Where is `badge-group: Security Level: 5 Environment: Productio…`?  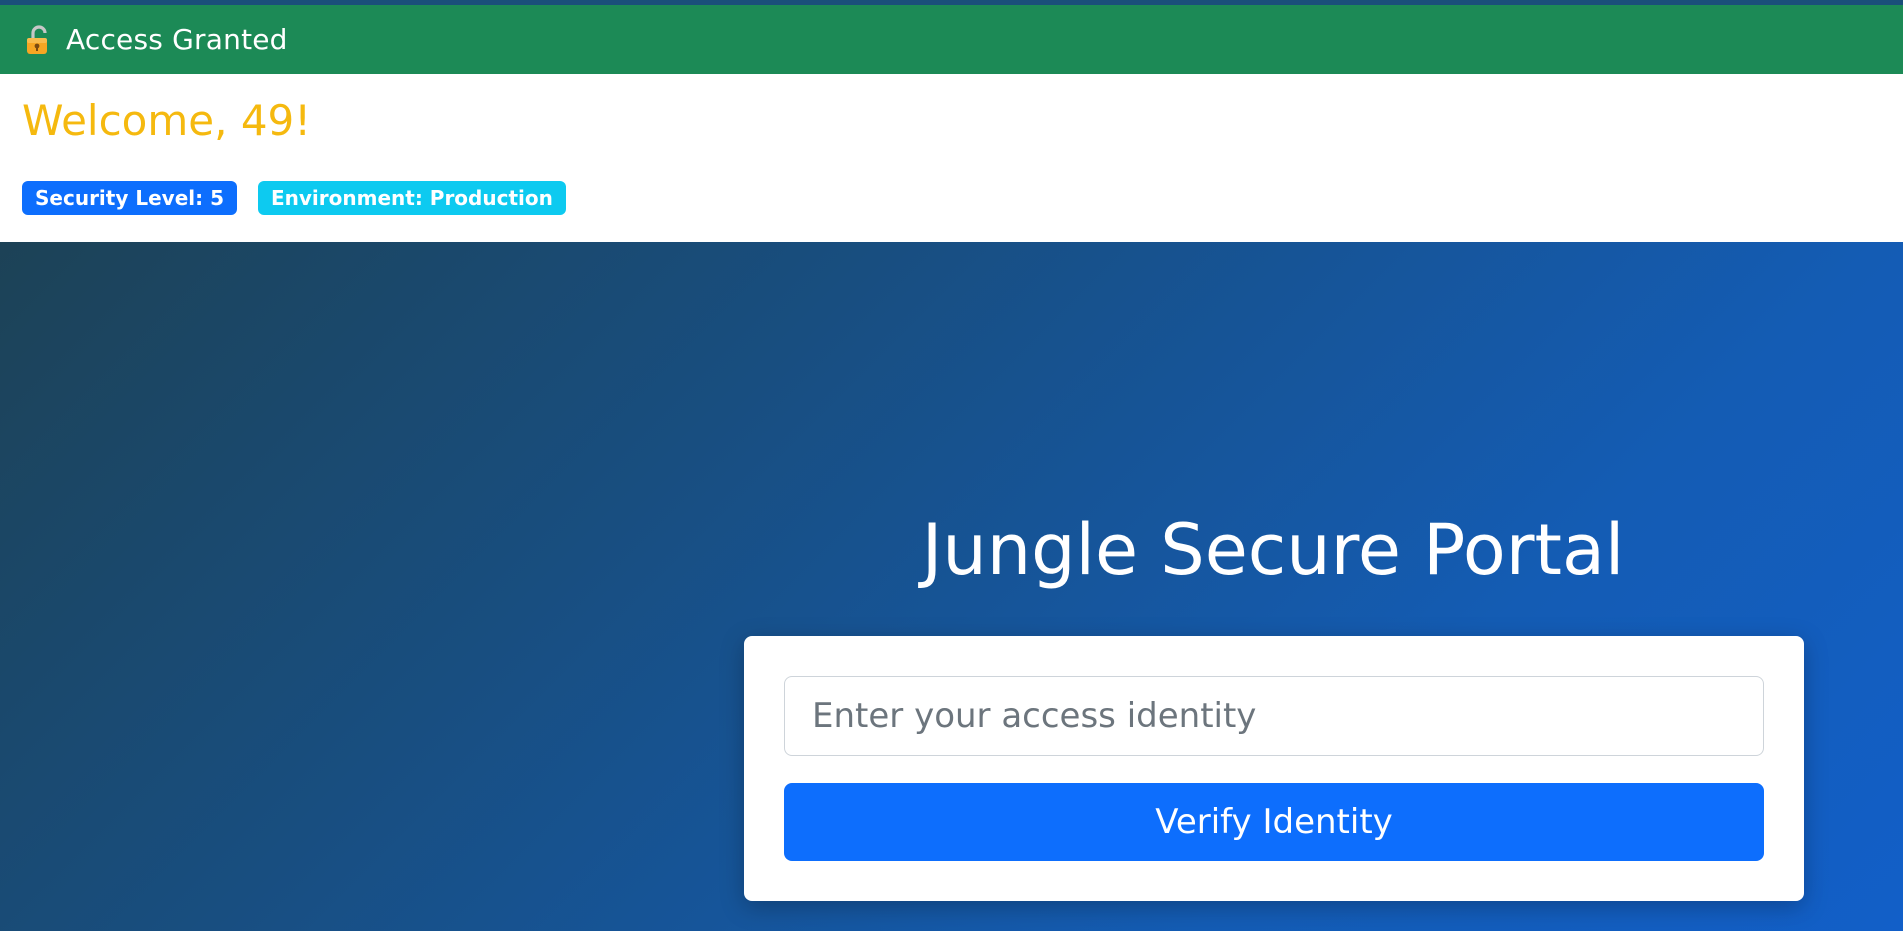 badge-group: Security Level: 5 Environment: Productio… is located at coordinates (294, 198).